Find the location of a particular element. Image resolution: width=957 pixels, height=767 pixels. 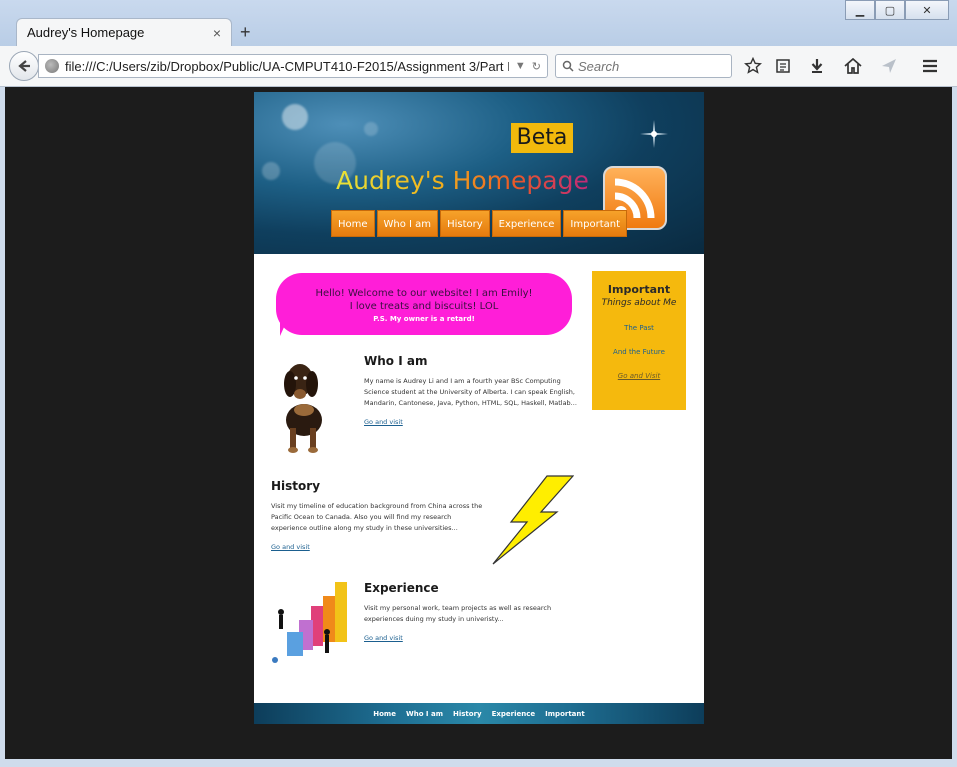

important-link-visit: Go and Visit is located at coordinates (639, 376).